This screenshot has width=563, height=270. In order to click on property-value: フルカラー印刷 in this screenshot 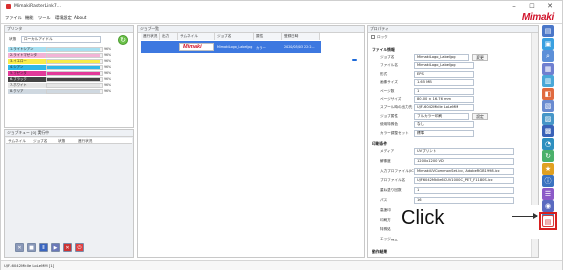, I will do `click(441, 116)`.